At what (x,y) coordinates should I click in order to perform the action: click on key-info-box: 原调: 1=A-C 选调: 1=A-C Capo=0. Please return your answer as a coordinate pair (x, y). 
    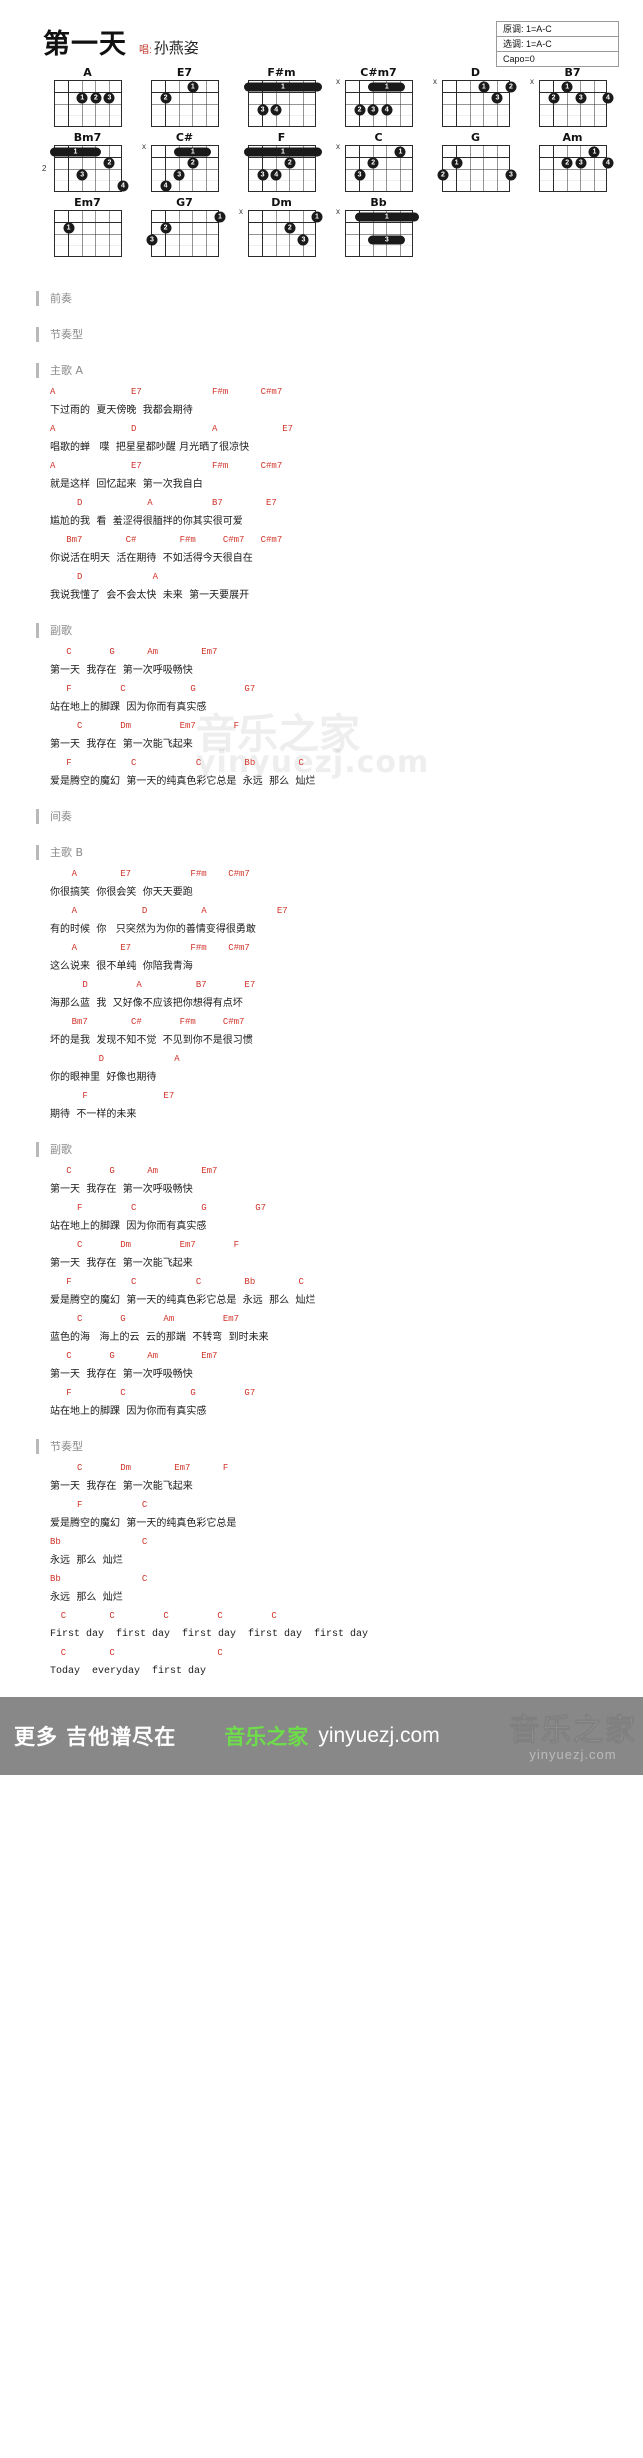
    Looking at the image, I should click on (557, 44).